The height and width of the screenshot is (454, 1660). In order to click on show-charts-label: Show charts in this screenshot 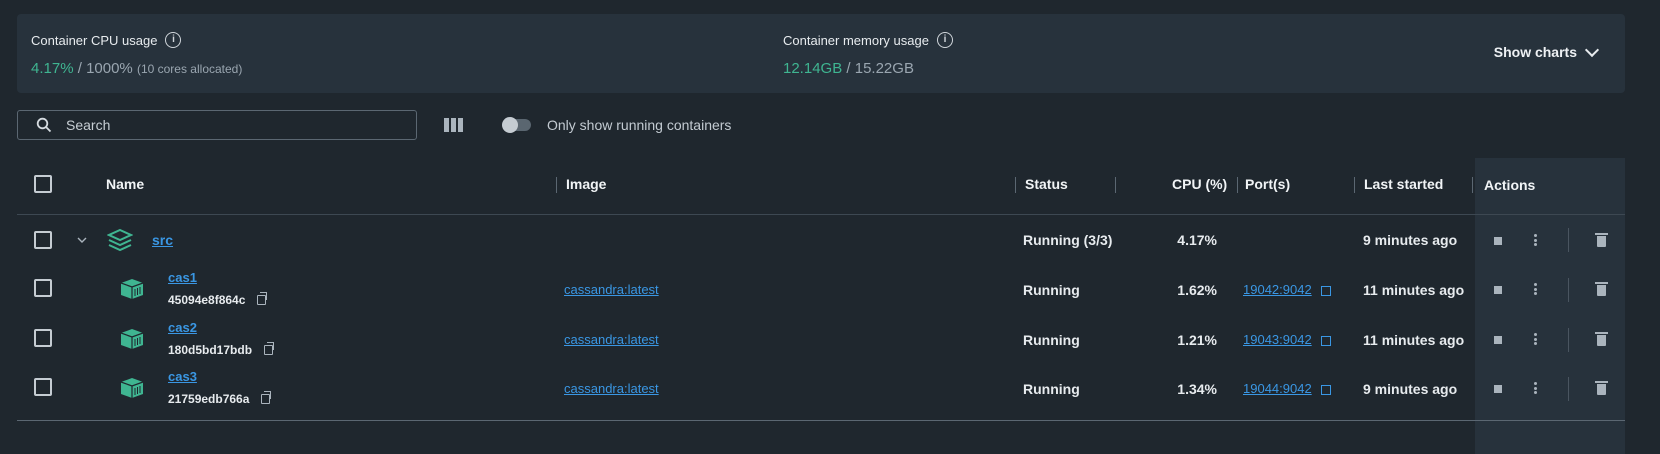, I will do `click(1535, 52)`.